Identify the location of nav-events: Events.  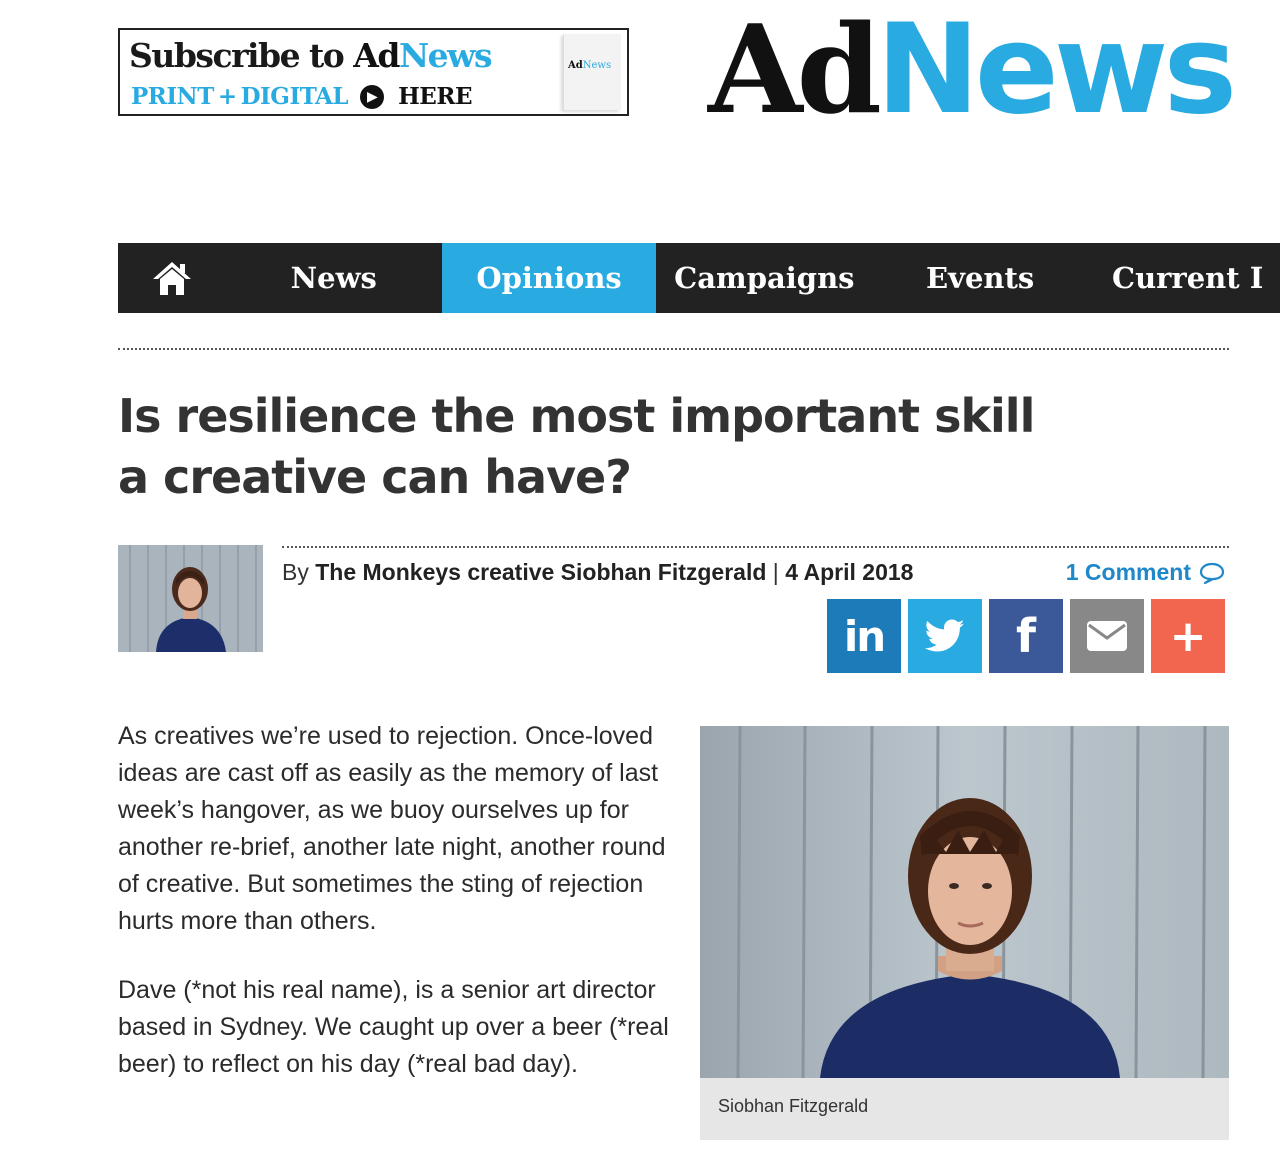
(980, 278).